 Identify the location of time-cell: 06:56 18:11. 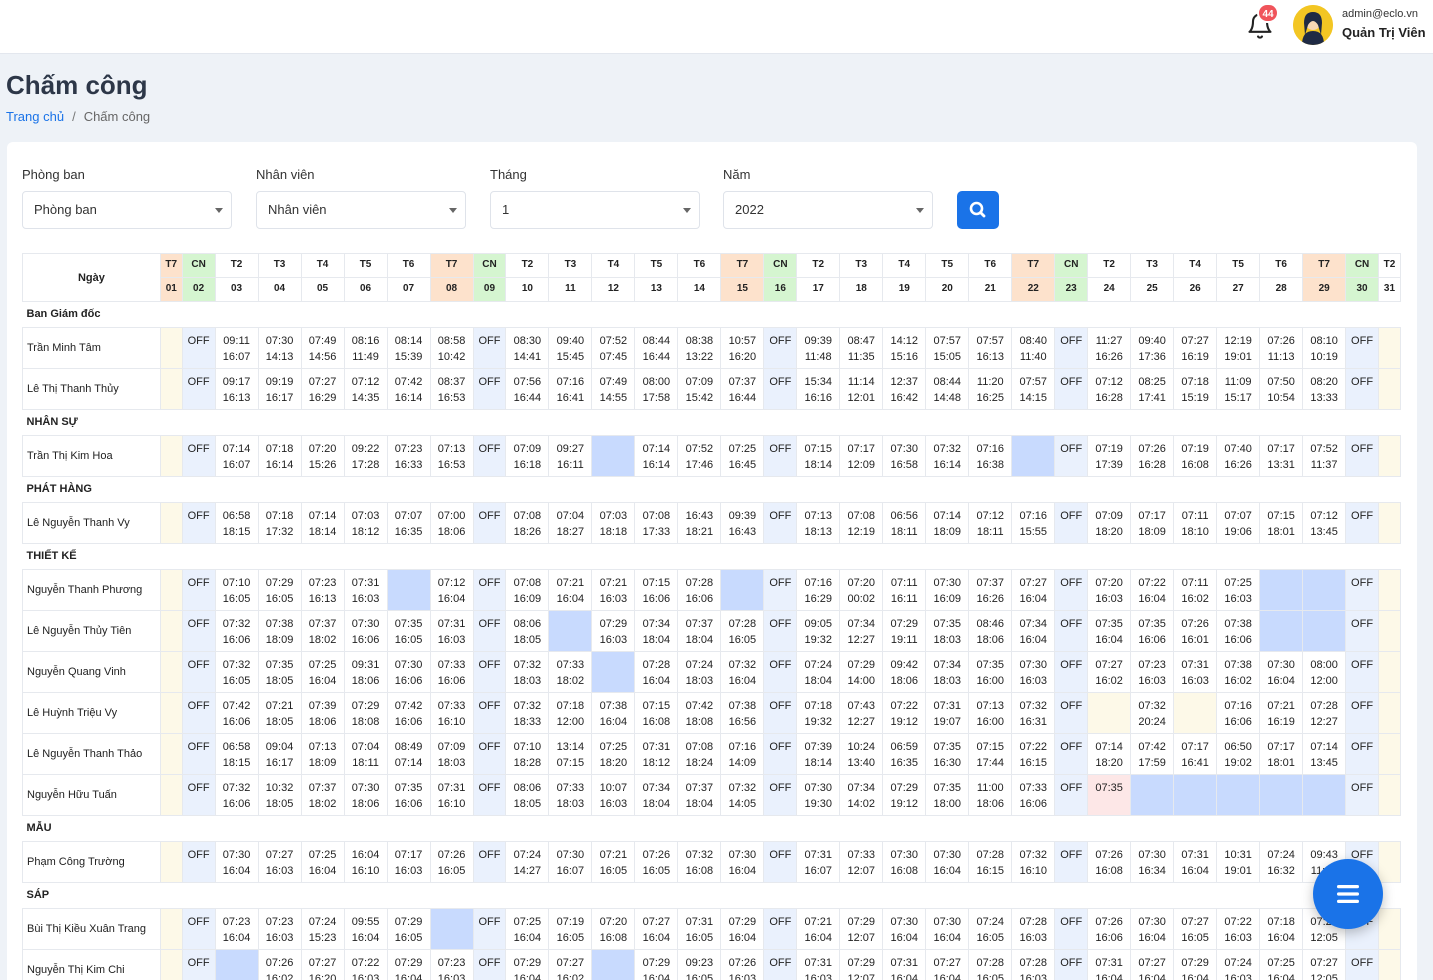
(904, 523).